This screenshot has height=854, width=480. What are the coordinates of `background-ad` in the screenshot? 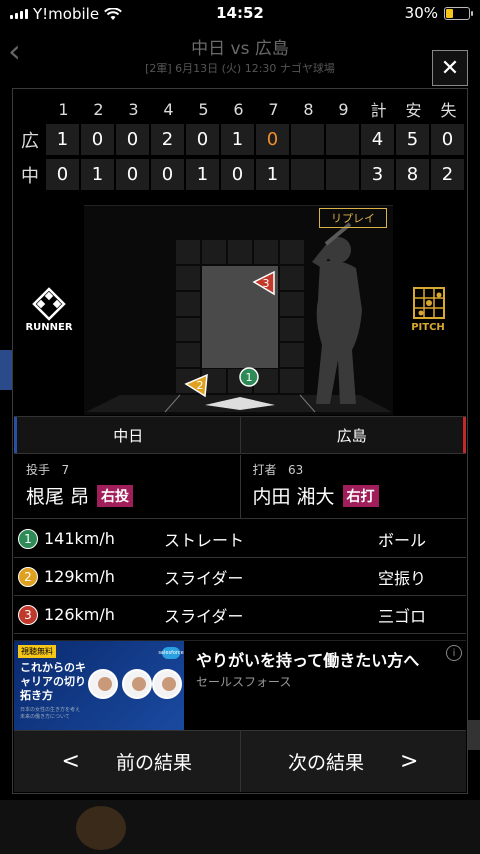 It's located at (240, 827).